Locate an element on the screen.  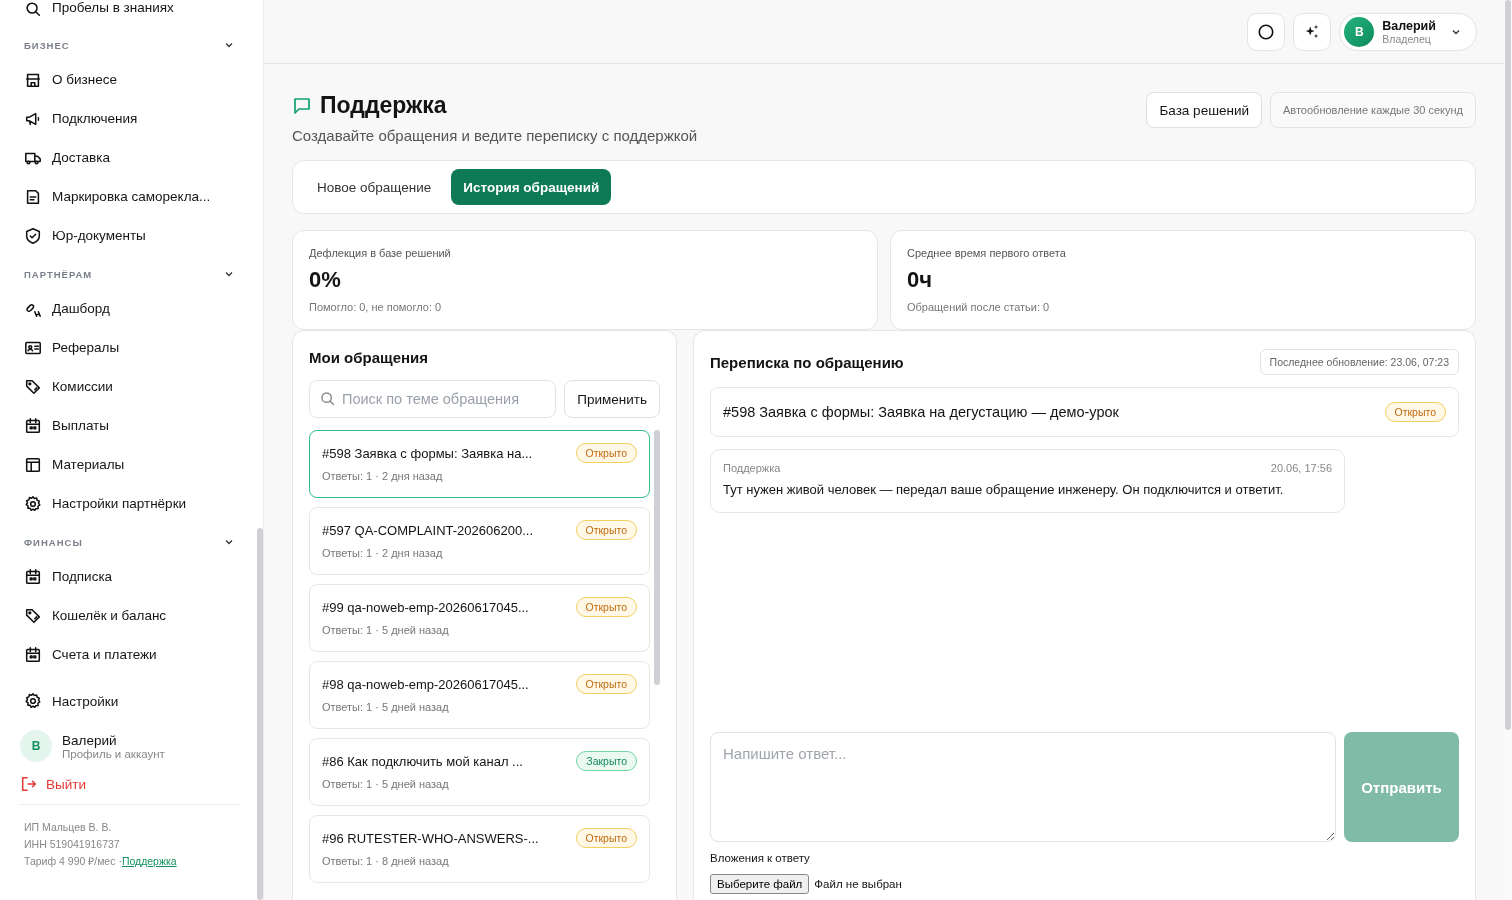
stat-value: 0% is located at coordinates (325, 280).